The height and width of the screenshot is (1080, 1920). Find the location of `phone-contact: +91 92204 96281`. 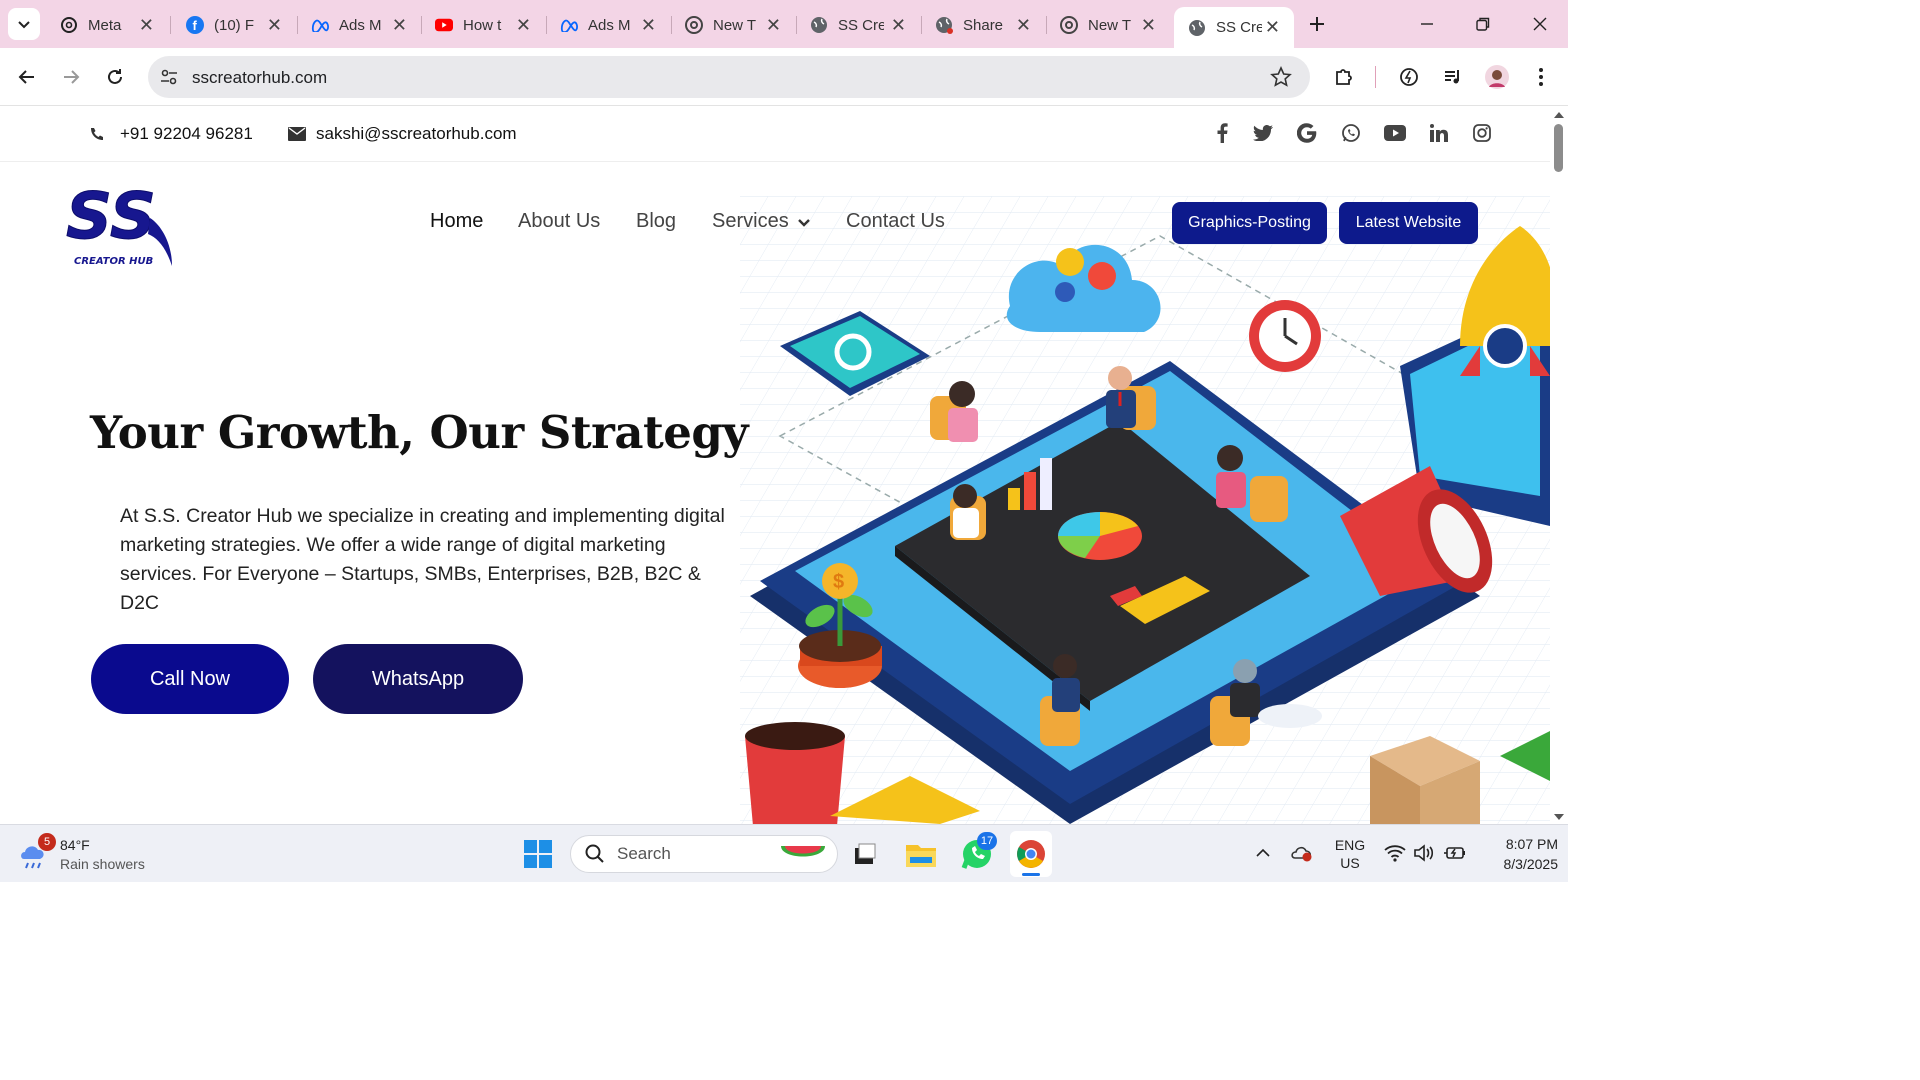

phone-contact: +91 92204 96281 is located at coordinates (170, 134).